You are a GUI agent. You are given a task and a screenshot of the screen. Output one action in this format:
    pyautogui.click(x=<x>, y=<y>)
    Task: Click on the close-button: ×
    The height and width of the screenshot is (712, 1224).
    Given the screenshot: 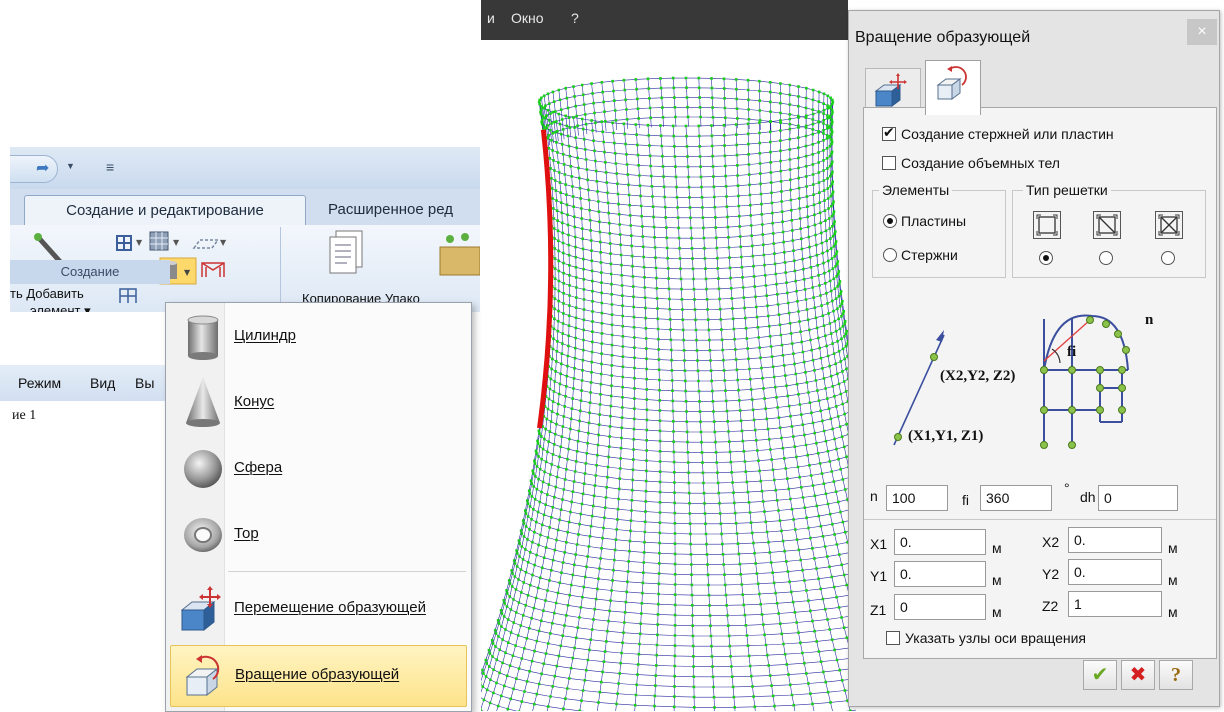 What is the action you would take?
    pyautogui.click(x=1202, y=32)
    